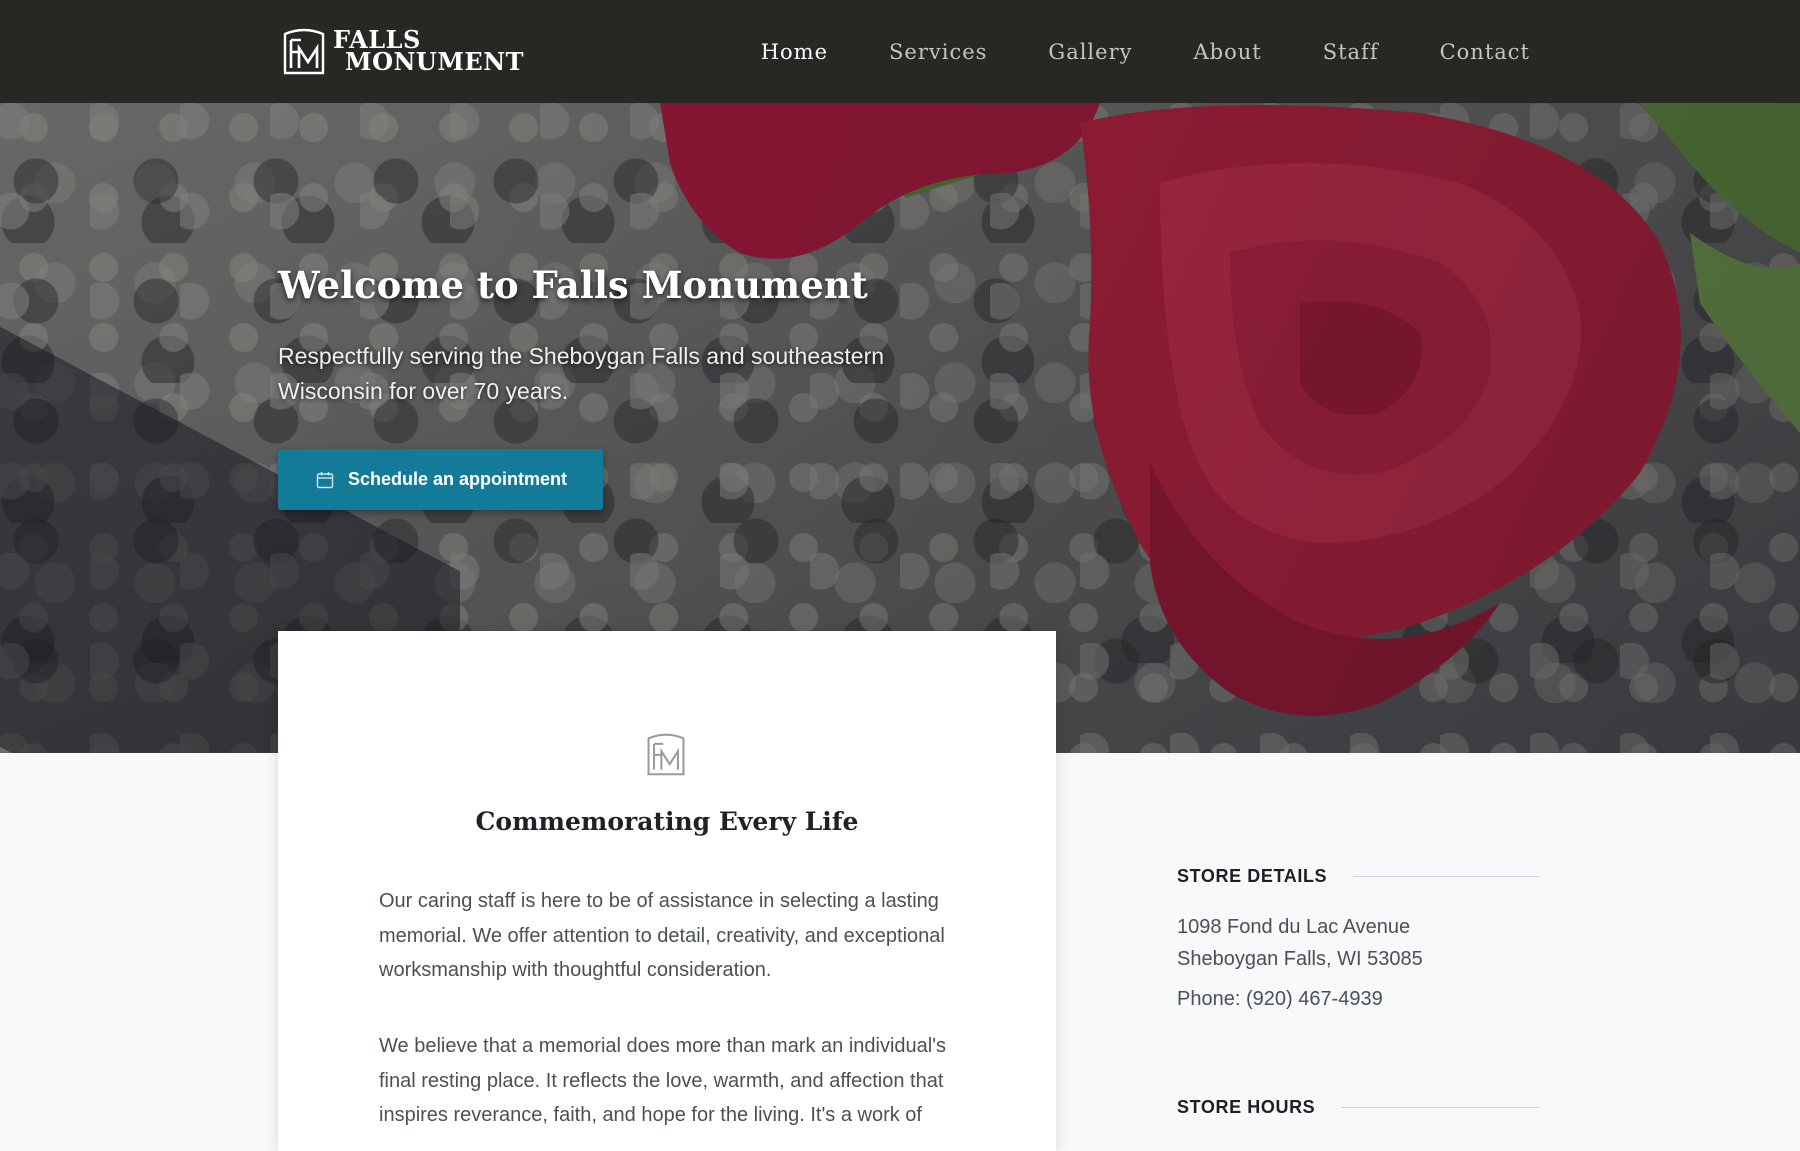 The width and height of the screenshot is (1800, 1151). What do you see at coordinates (667, 821) in the screenshot?
I see `card-title: Commemorating Every Life` at bounding box center [667, 821].